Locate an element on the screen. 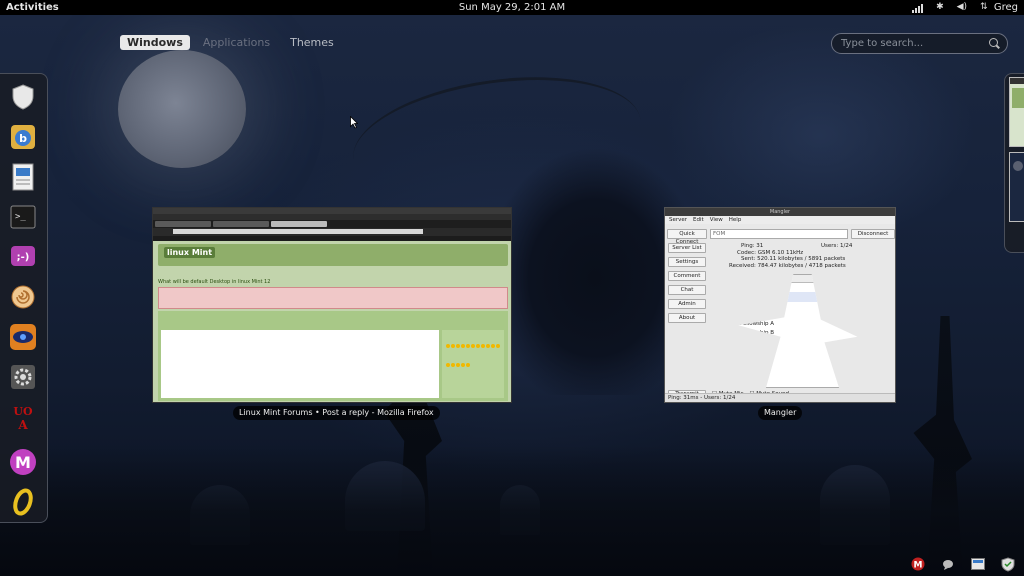 The height and width of the screenshot is (576, 1024). quick-connect-button: Quick Connect is located at coordinates (687, 237).